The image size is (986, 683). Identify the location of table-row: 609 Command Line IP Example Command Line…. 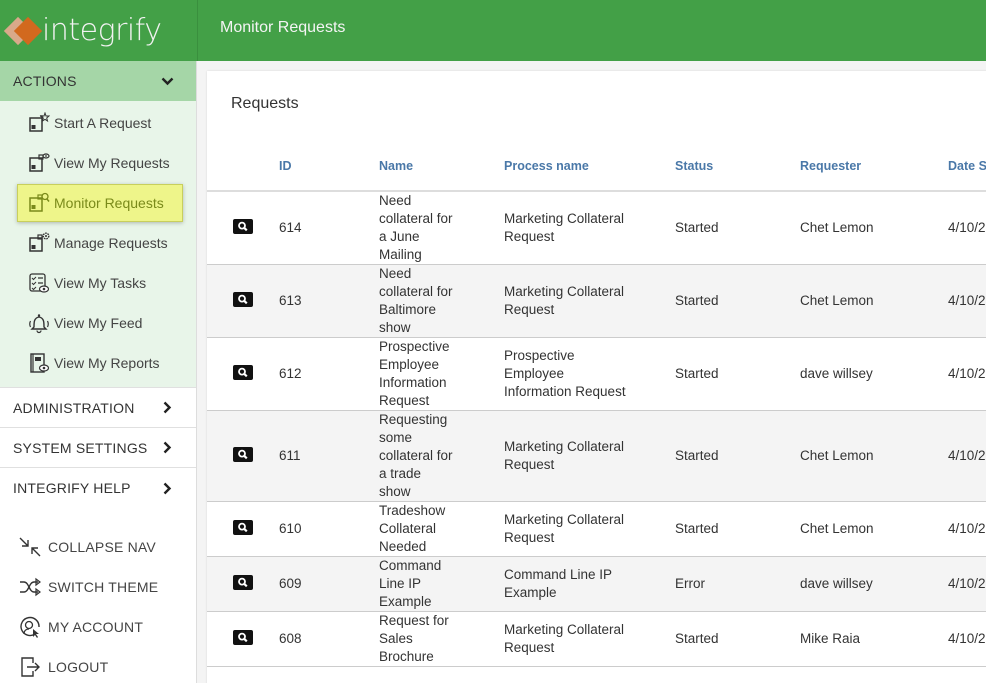
(596, 584).